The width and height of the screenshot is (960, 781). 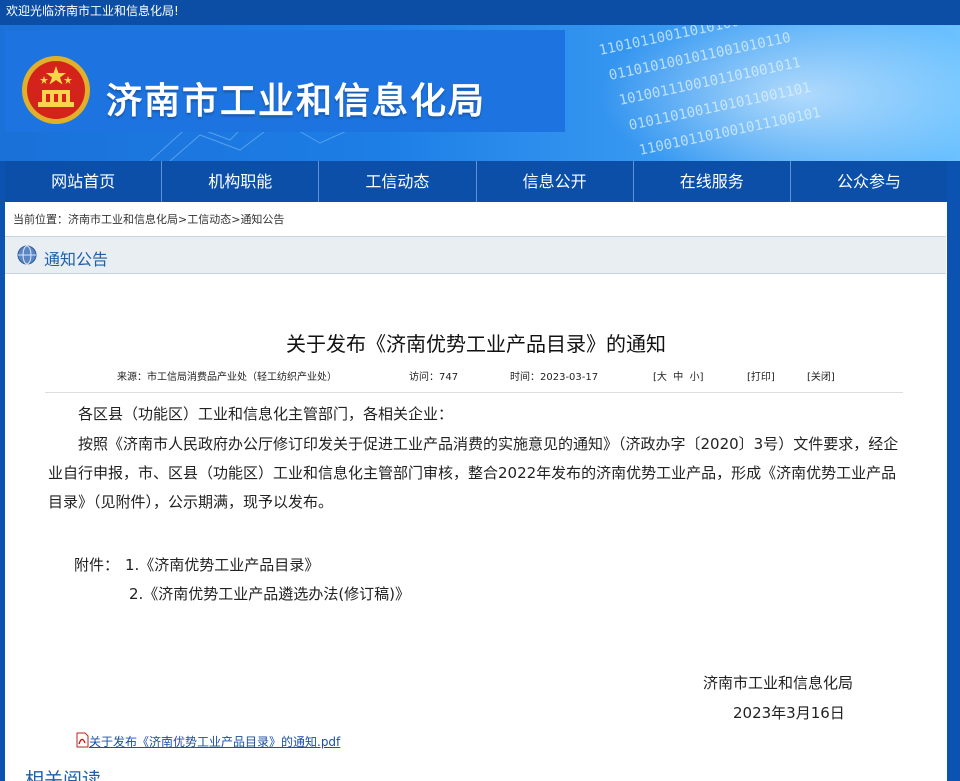 I want to click on nav-organization: 机构职能, so click(x=241, y=181).